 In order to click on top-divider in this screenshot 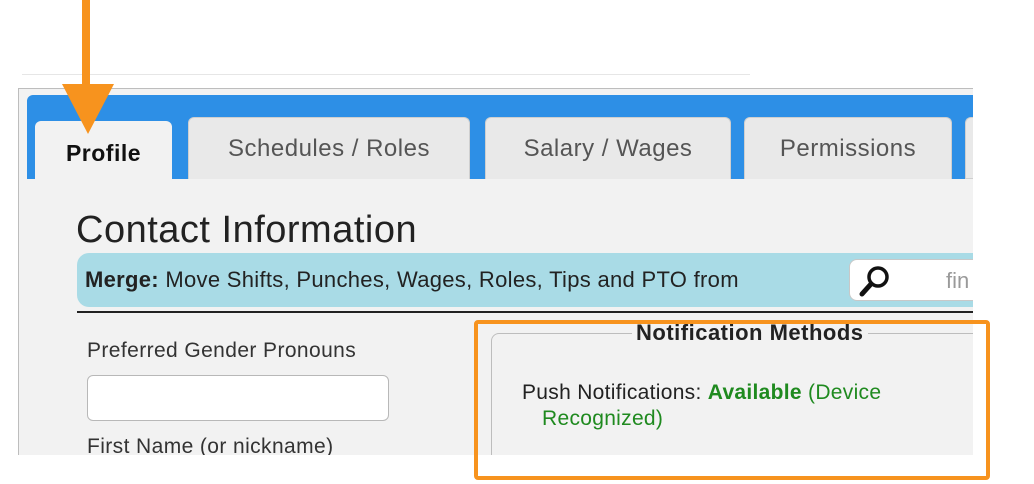, I will do `click(386, 74)`.